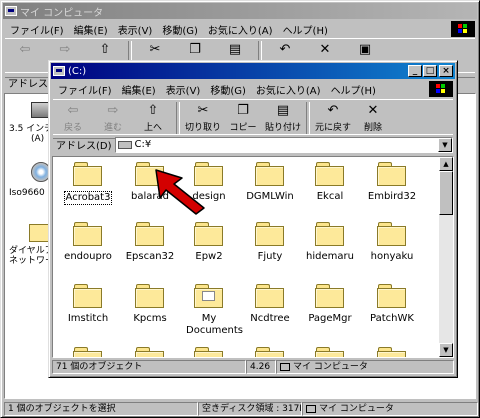  Describe the element at coordinates (373, 120) in the screenshot. I see `delete-button: ✕ 削除` at that location.